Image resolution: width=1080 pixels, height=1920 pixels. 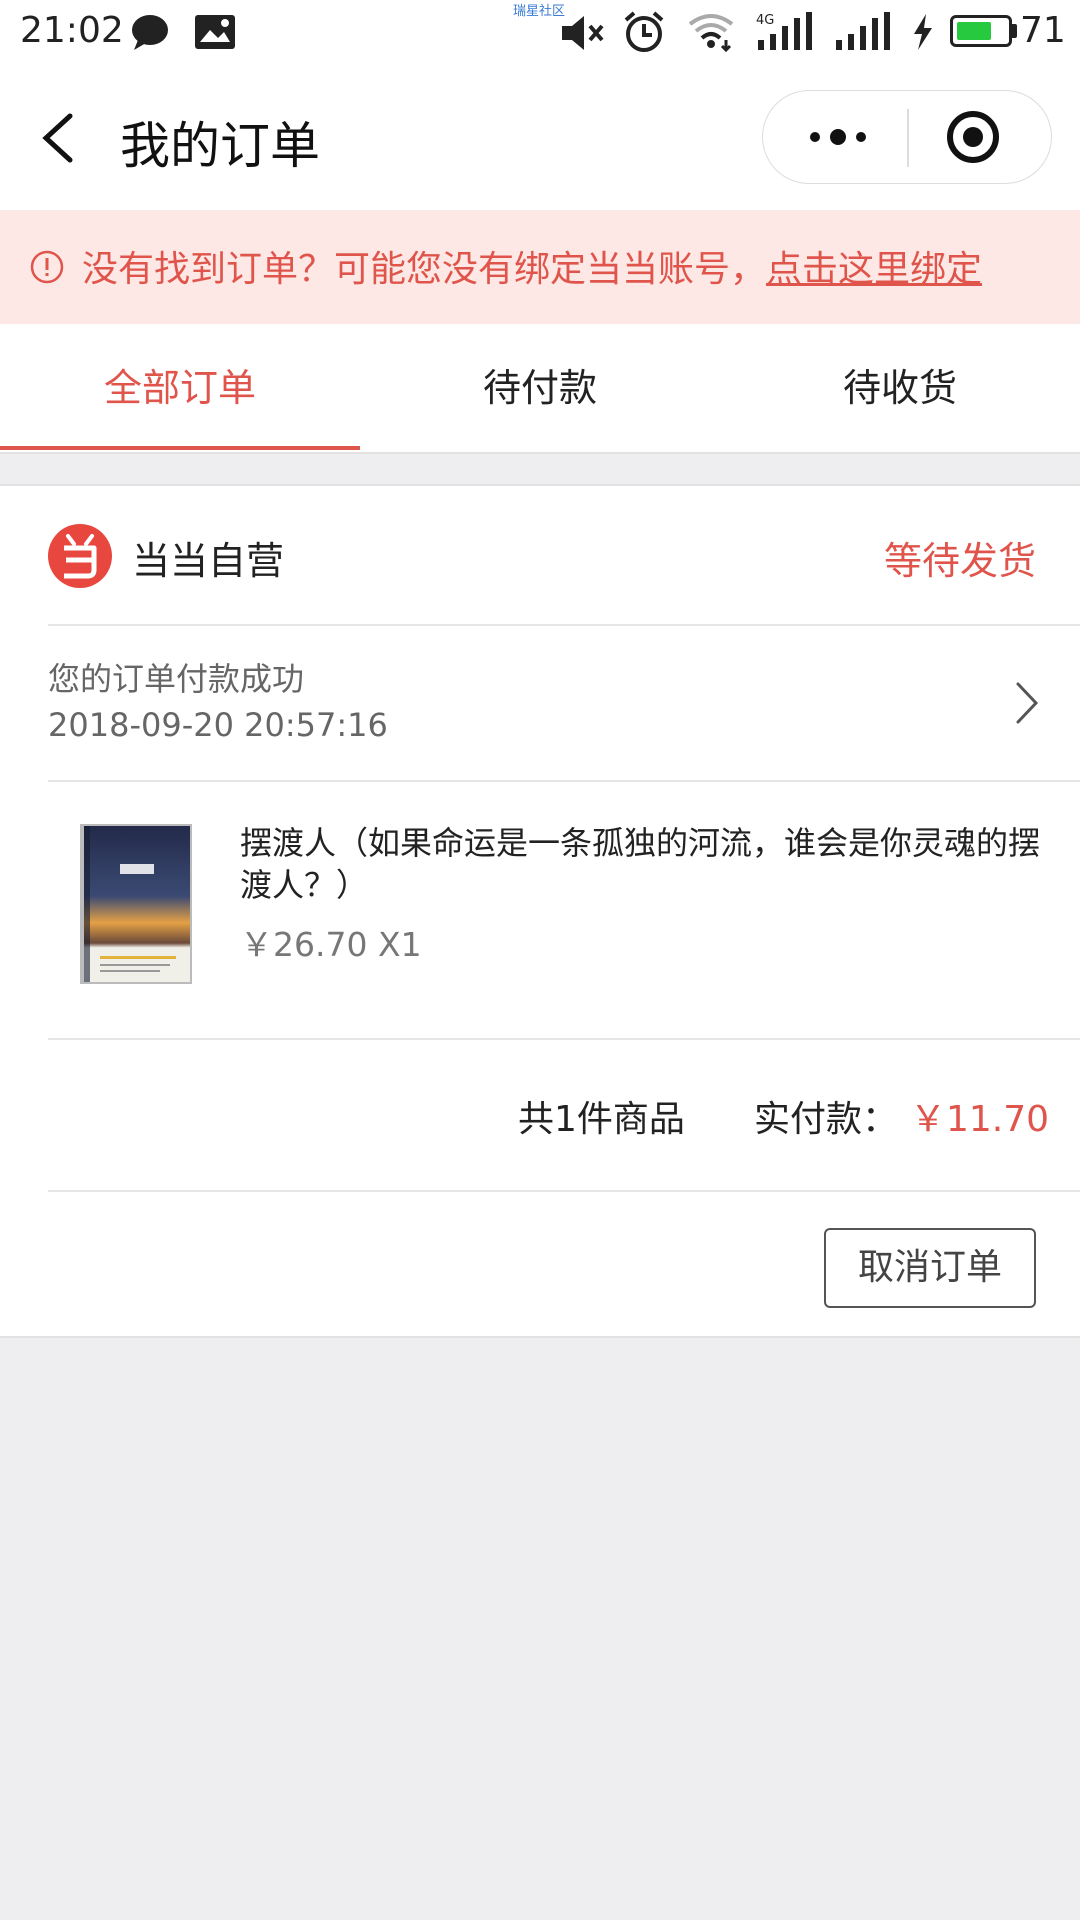 I want to click on chevron-right-icon, so click(x=1027, y=703).